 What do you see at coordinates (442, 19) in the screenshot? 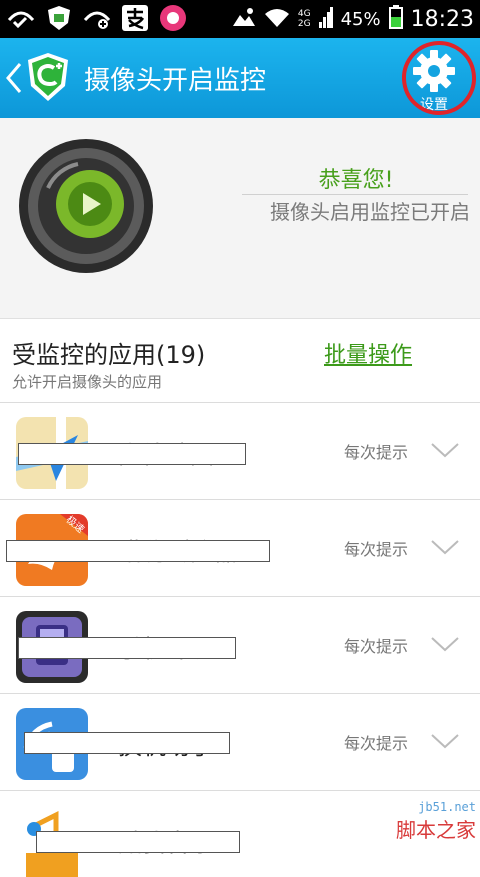
I see `clock: 18:23` at bounding box center [442, 19].